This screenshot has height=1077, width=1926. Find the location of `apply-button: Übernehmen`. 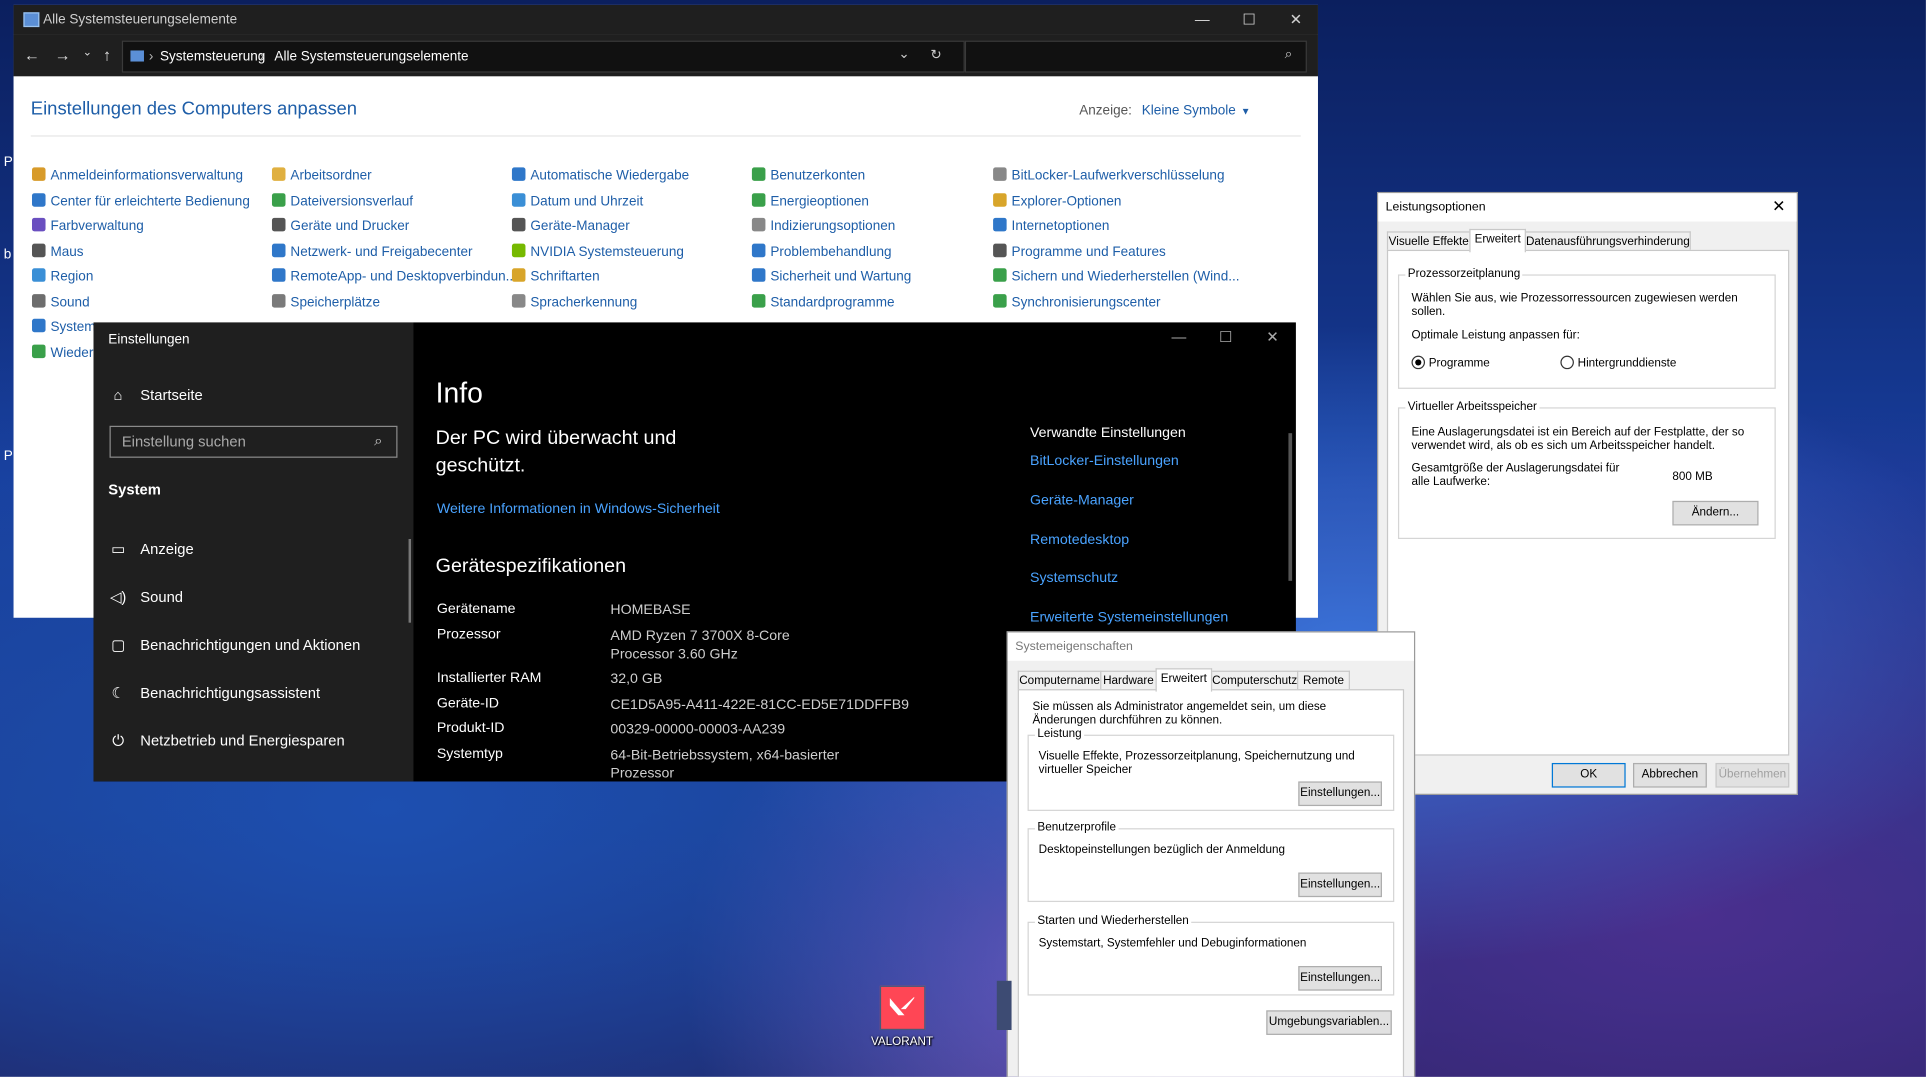

apply-button: Übernehmen is located at coordinates (1752, 775).